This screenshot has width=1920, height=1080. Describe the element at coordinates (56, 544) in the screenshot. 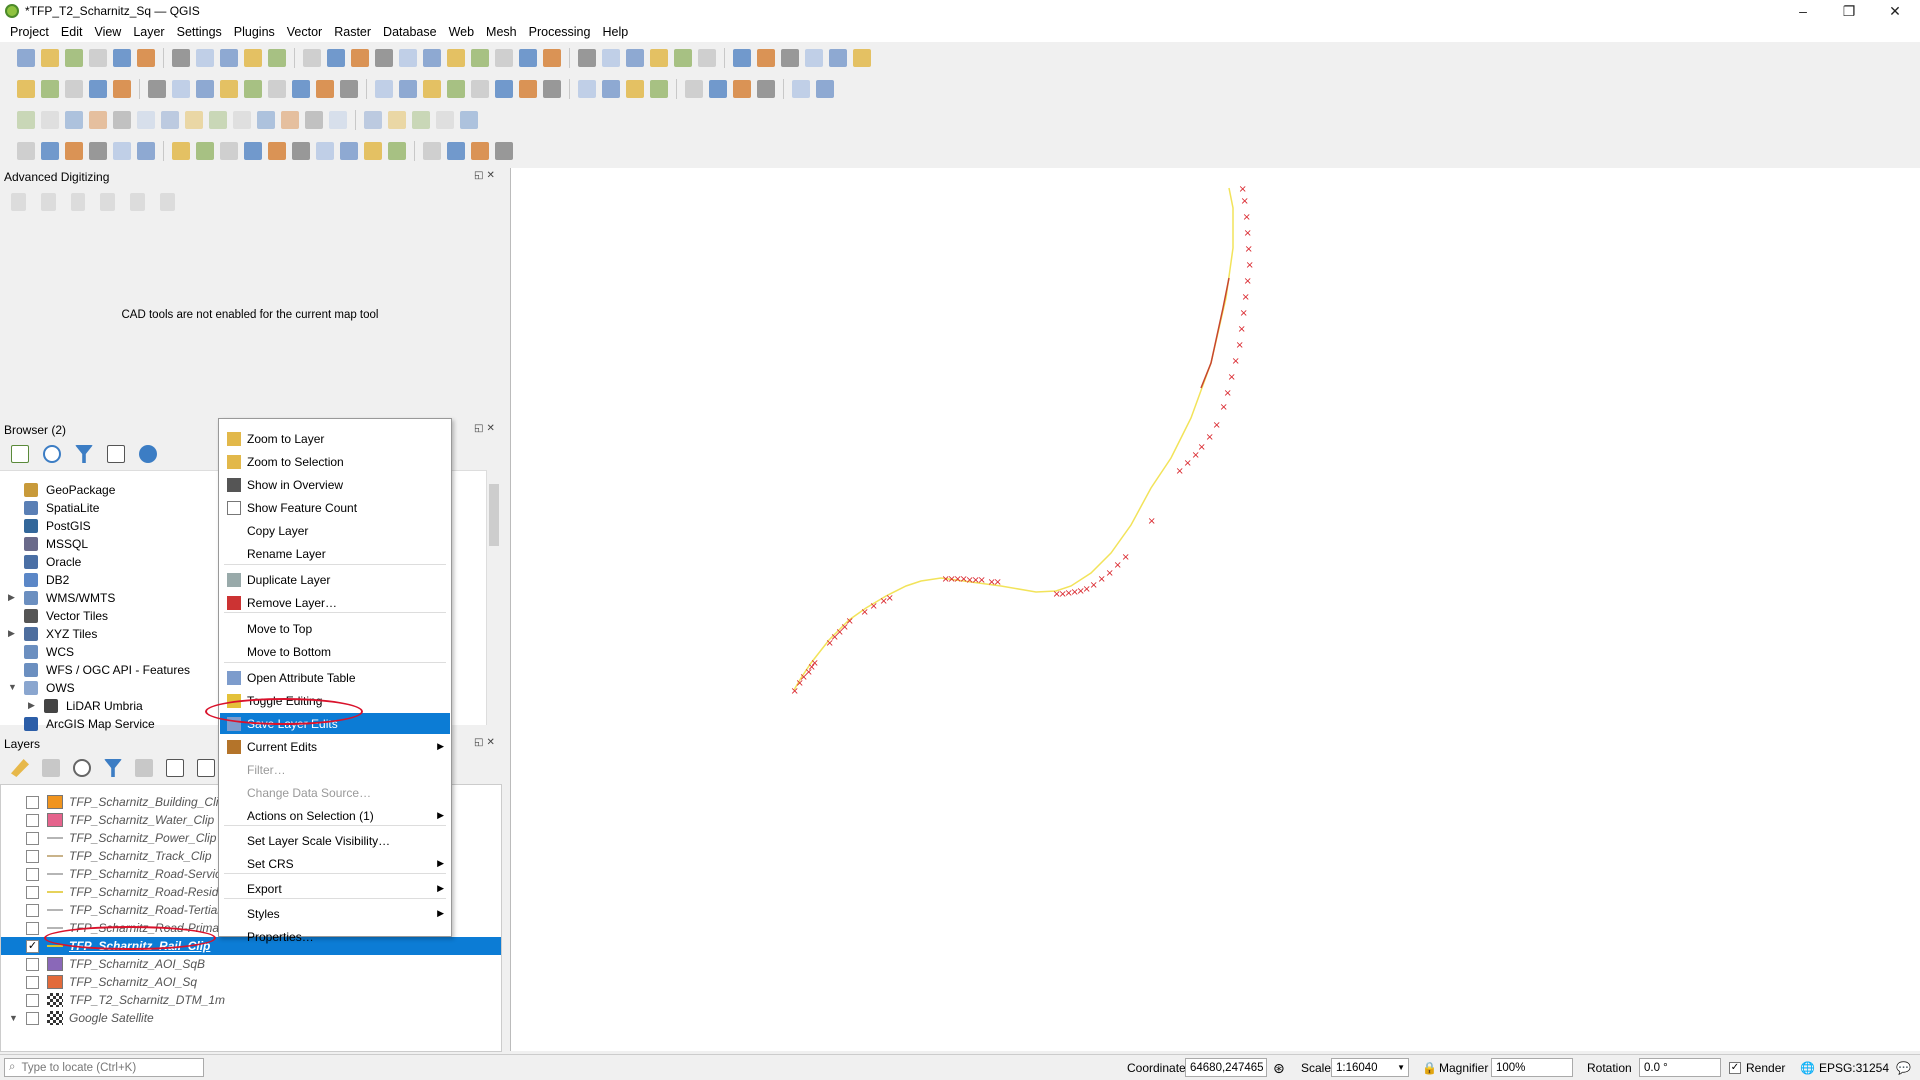

I see `browser-item: MSSQL` at that location.